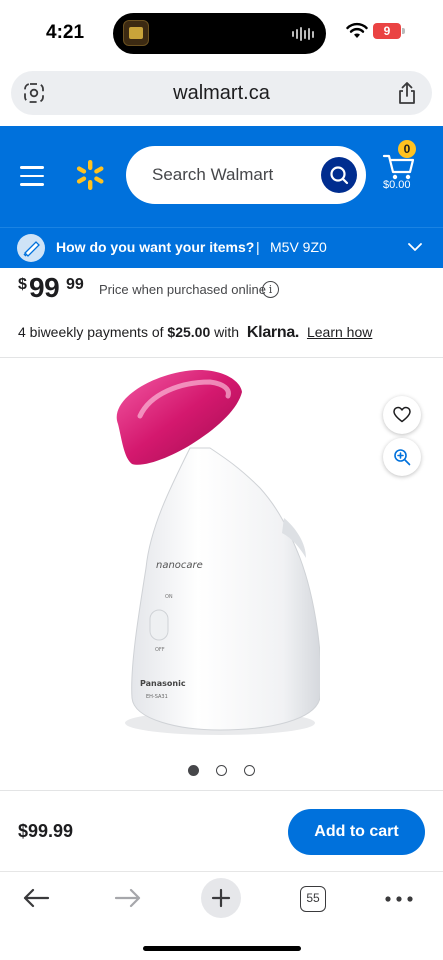 The image size is (443, 960). What do you see at coordinates (270, 289) in the screenshot?
I see `info-icon: i` at bounding box center [270, 289].